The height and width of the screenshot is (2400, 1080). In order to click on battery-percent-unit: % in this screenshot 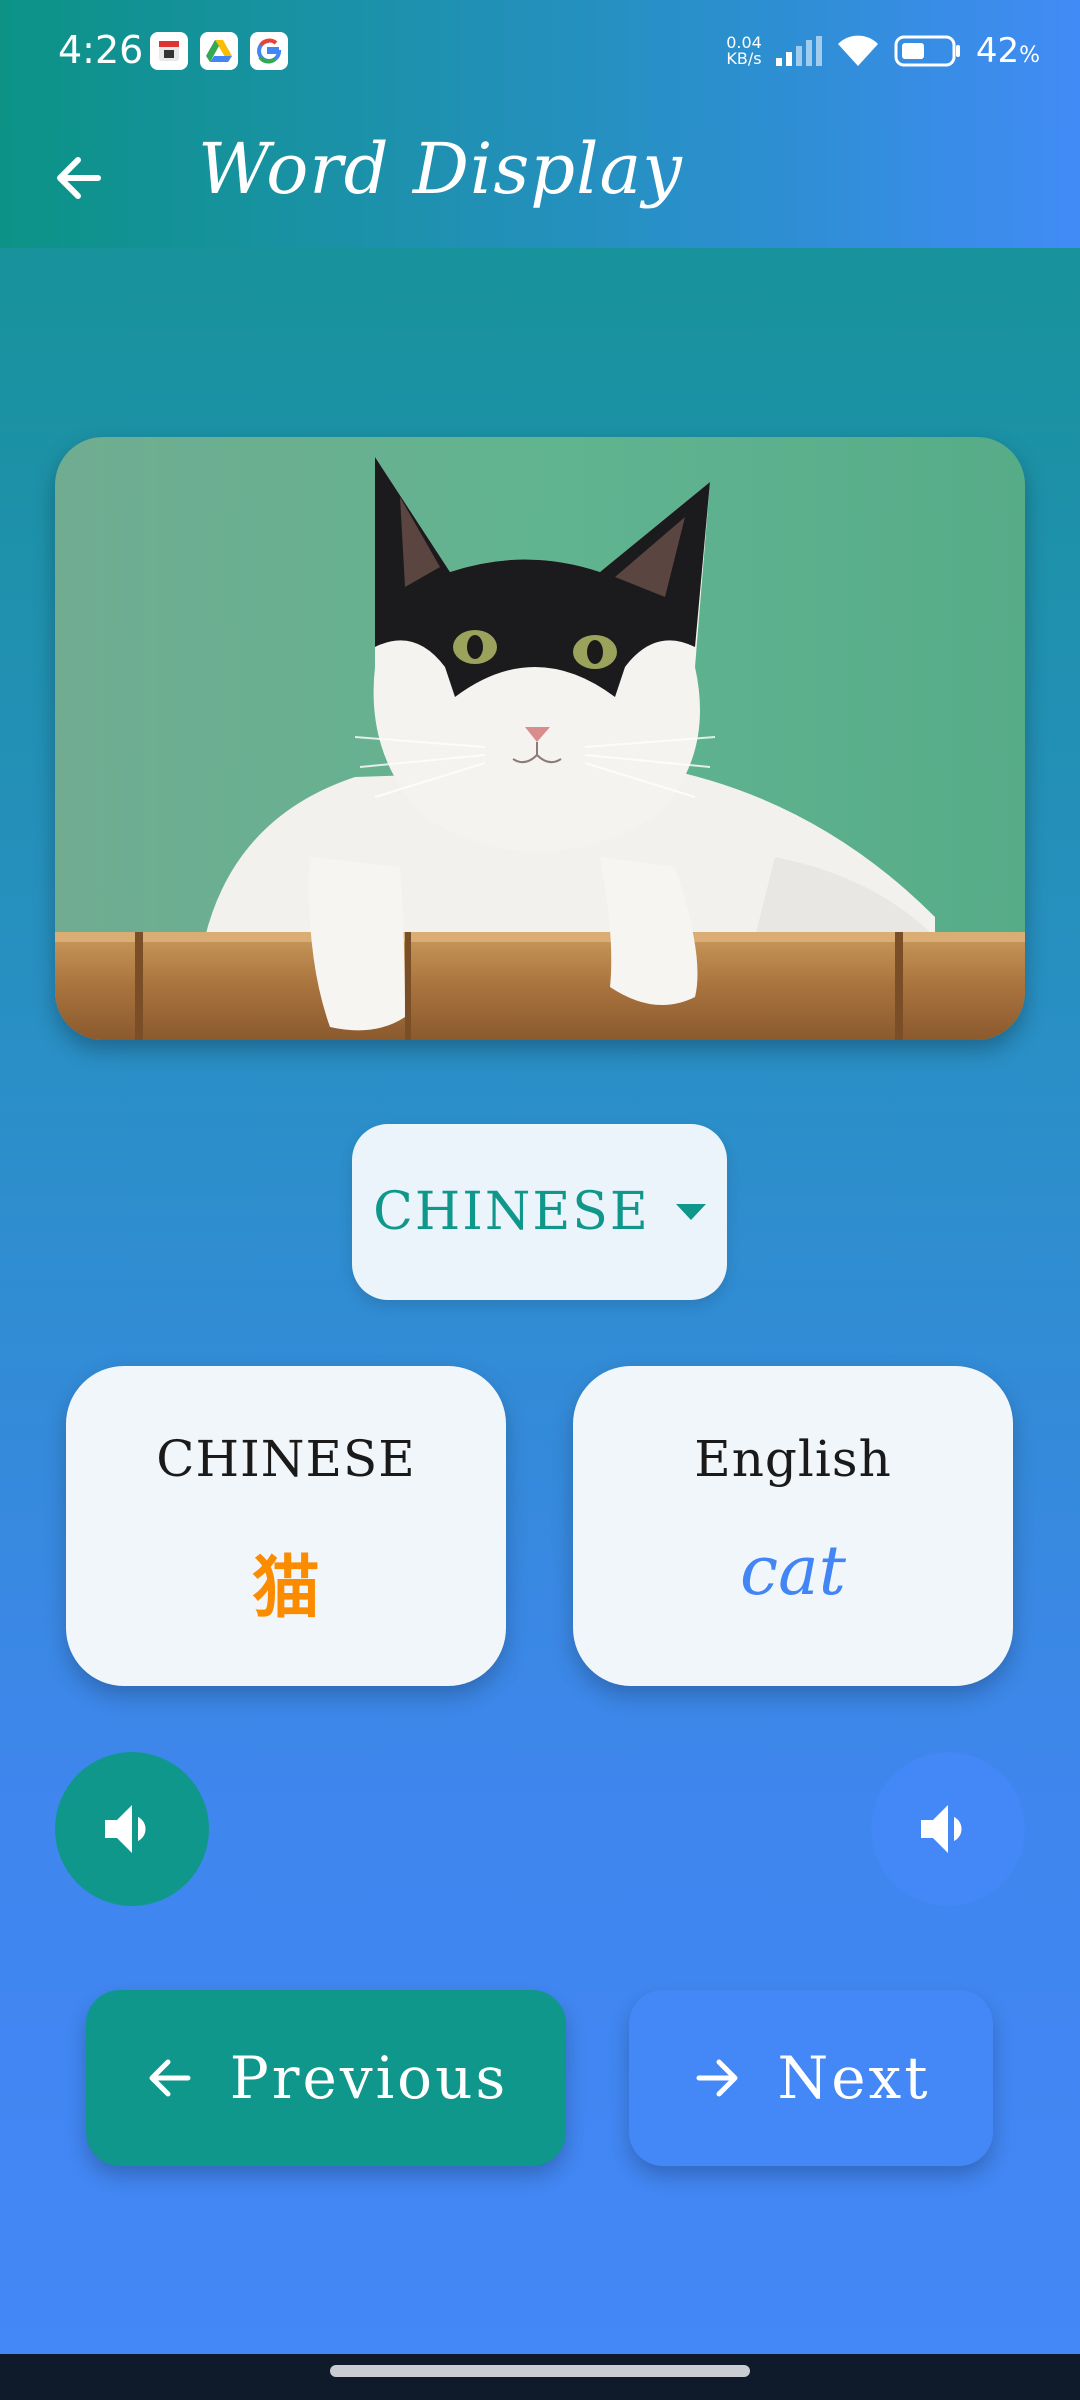, I will do `click(1029, 55)`.